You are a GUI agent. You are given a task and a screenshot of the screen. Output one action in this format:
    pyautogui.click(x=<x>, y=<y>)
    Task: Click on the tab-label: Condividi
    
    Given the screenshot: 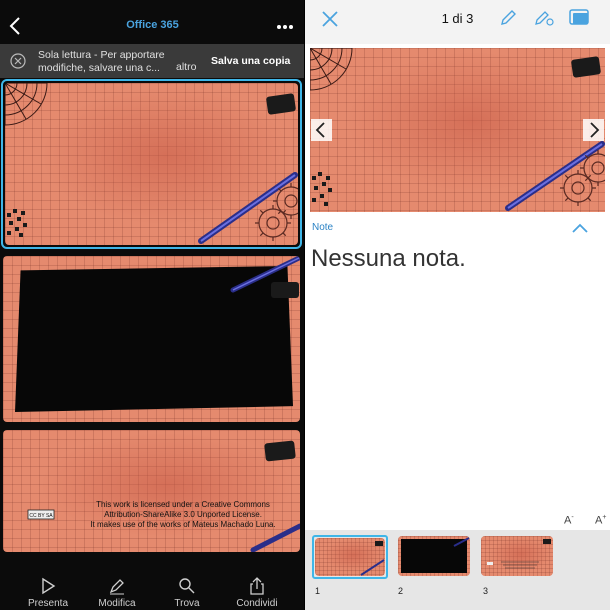 What is the action you would take?
    pyautogui.click(x=257, y=603)
    